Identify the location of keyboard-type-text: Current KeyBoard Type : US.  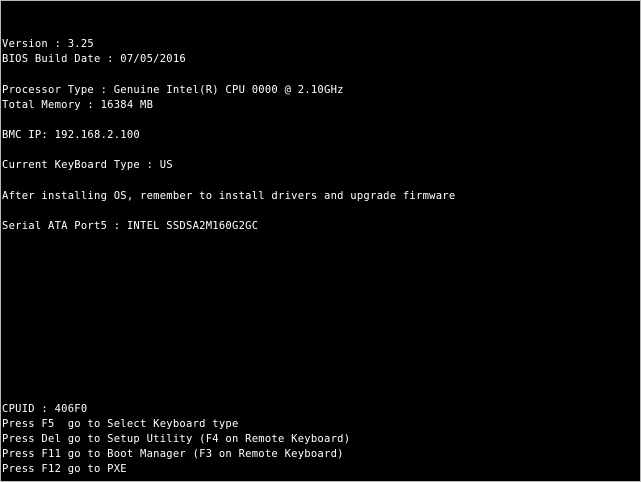
(87, 165).